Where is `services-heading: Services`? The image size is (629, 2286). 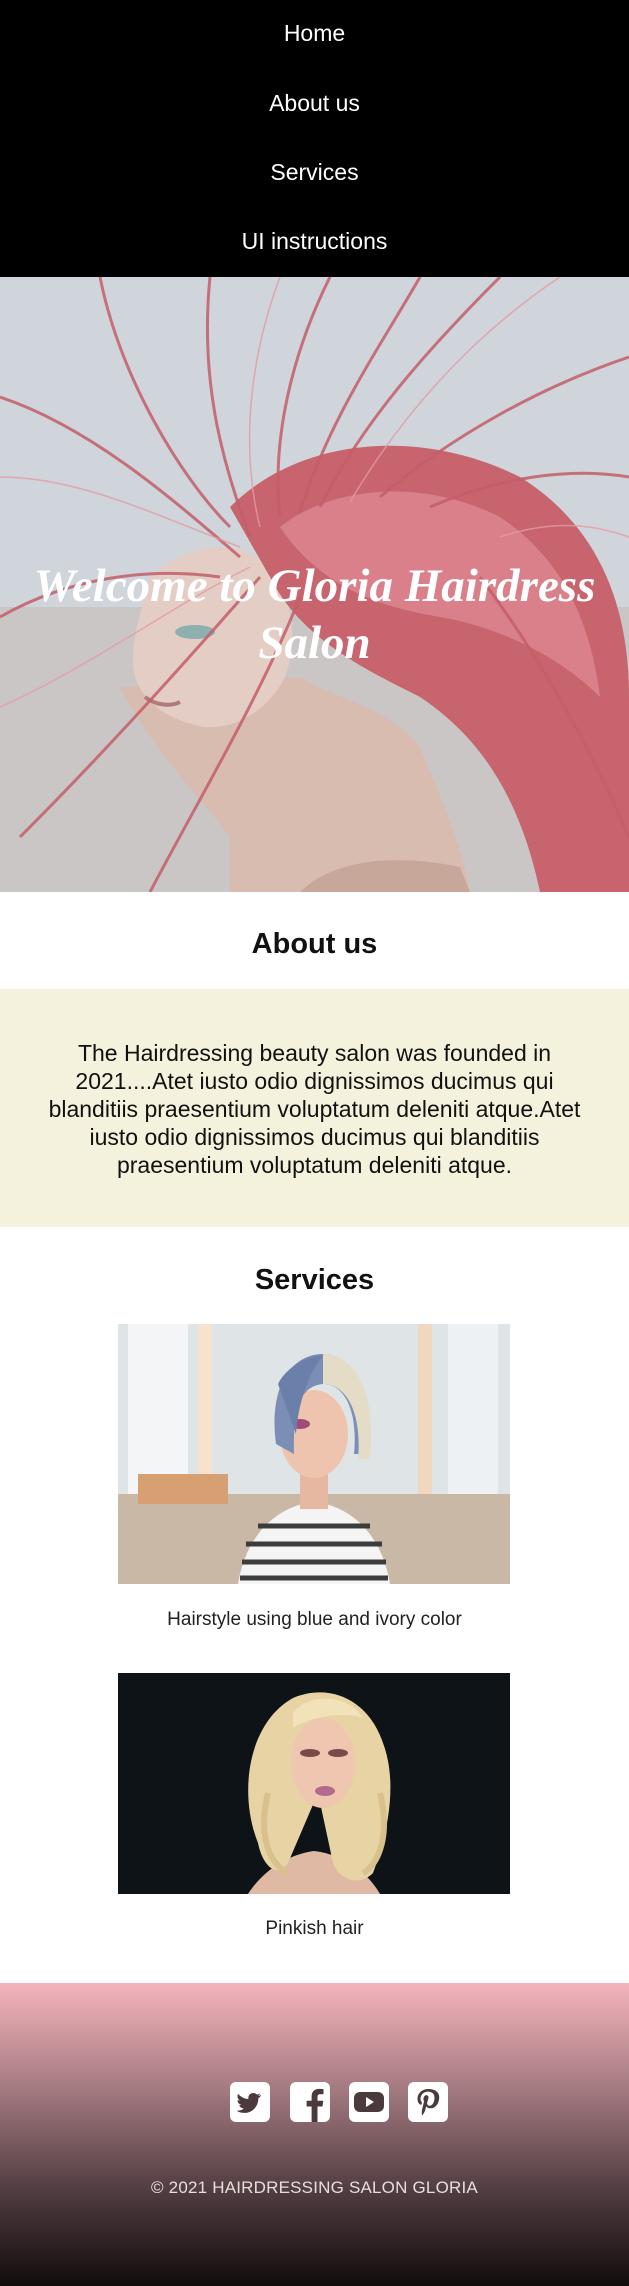 services-heading: Services is located at coordinates (314, 1280).